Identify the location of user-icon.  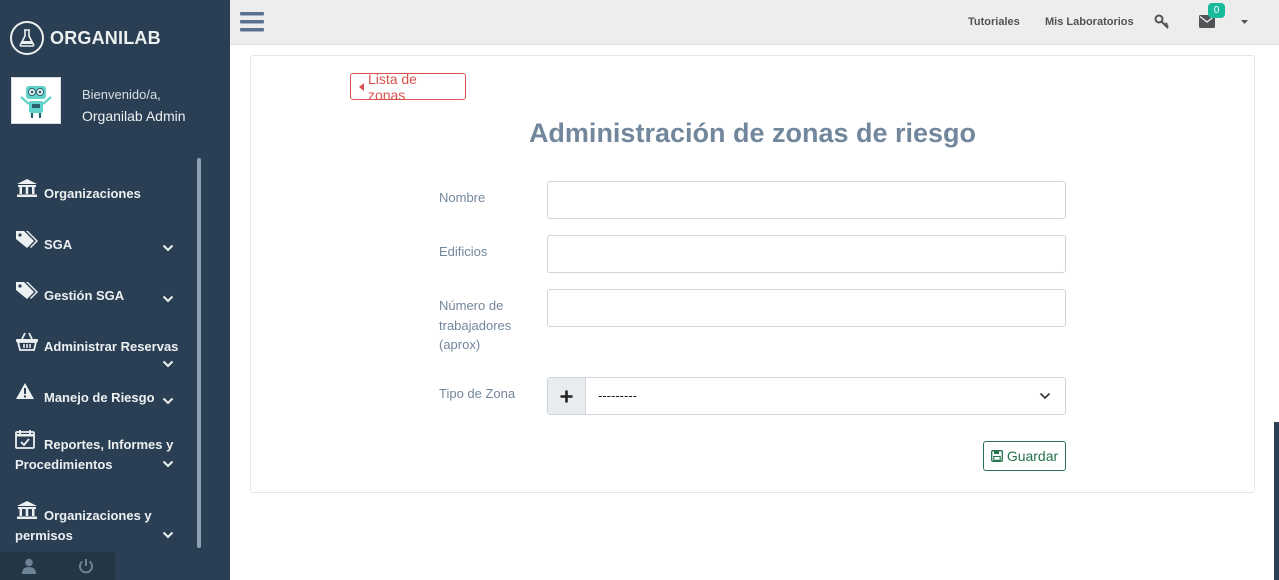
(28, 566).